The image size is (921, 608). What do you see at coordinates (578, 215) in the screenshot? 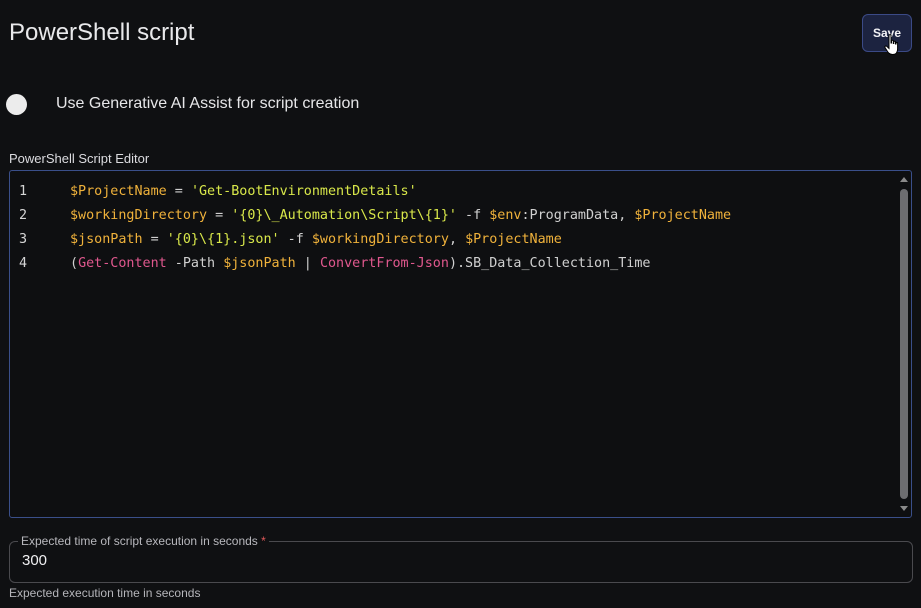
I see `code-token: :ProgramData,` at bounding box center [578, 215].